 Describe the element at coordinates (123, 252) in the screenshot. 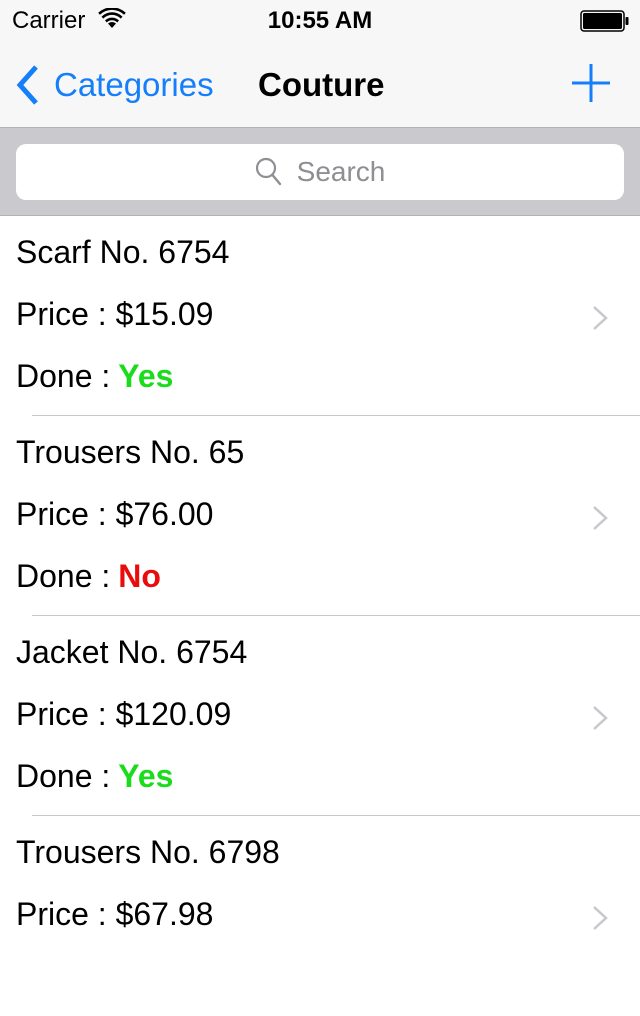

I see `item-title: Scarf No. 6754` at that location.